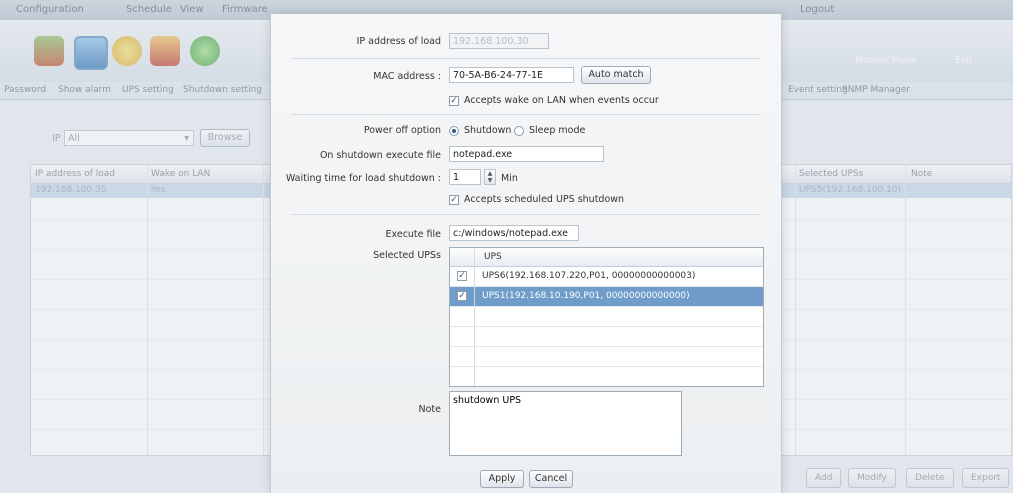 Image resolution: width=1013 pixels, height=493 pixels. What do you see at coordinates (454, 131) in the screenshot?
I see `shutdown-radio` at bounding box center [454, 131].